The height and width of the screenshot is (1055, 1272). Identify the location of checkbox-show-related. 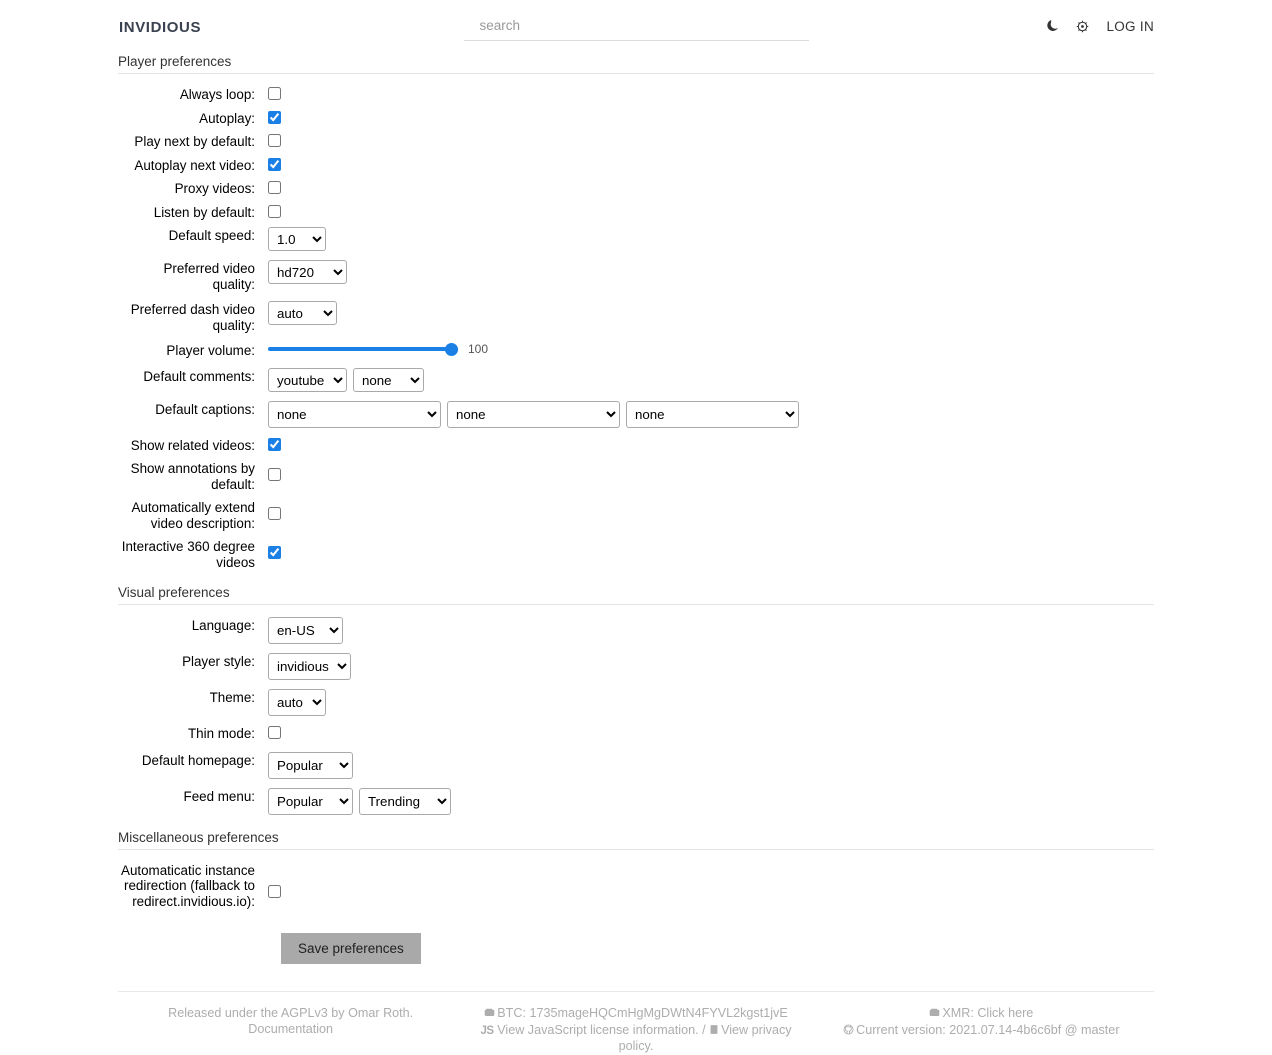
(274, 444).